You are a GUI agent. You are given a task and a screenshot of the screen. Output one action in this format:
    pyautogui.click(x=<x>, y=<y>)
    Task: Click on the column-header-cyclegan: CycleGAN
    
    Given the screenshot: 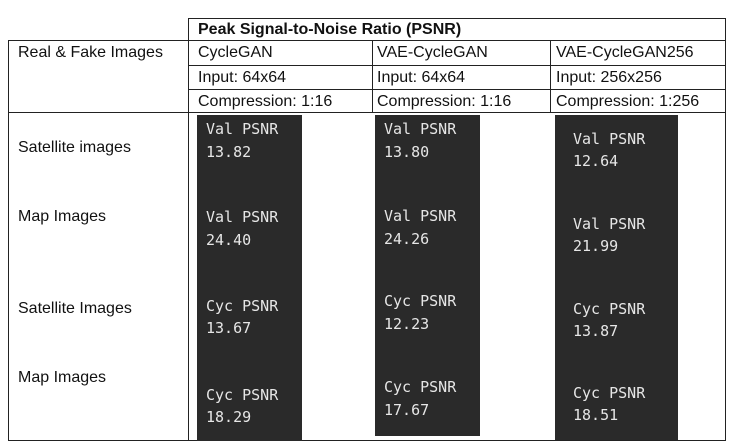 What is the action you would take?
    pyautogui.click(x=235, y=52)
    